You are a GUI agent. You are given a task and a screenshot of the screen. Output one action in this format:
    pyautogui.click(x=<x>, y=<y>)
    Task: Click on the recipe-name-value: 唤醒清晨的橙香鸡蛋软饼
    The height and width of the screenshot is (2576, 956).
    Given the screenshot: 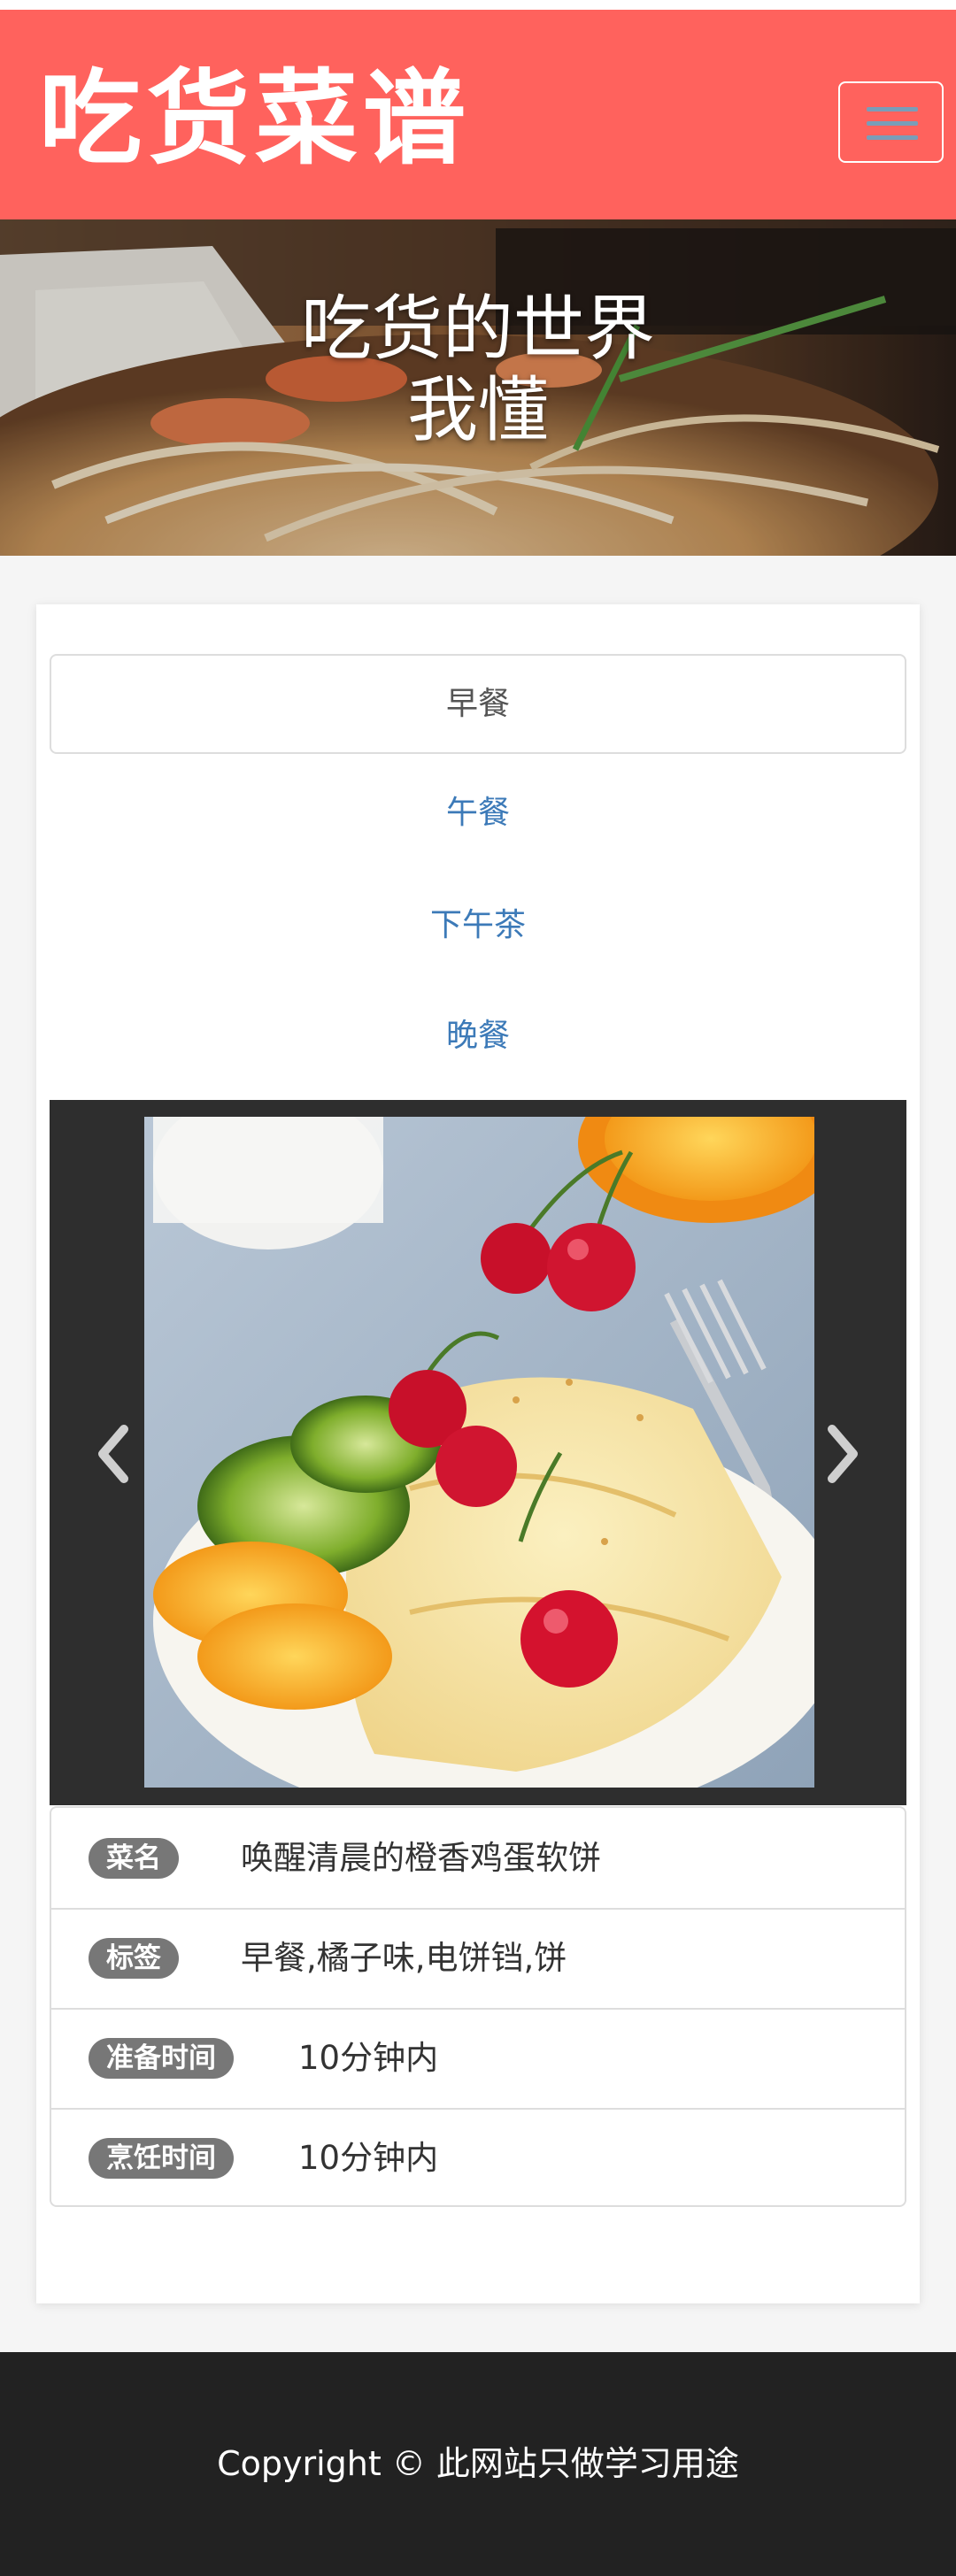 What is the action you would take?
    pyautogui.click(x=421, y=1858)
    